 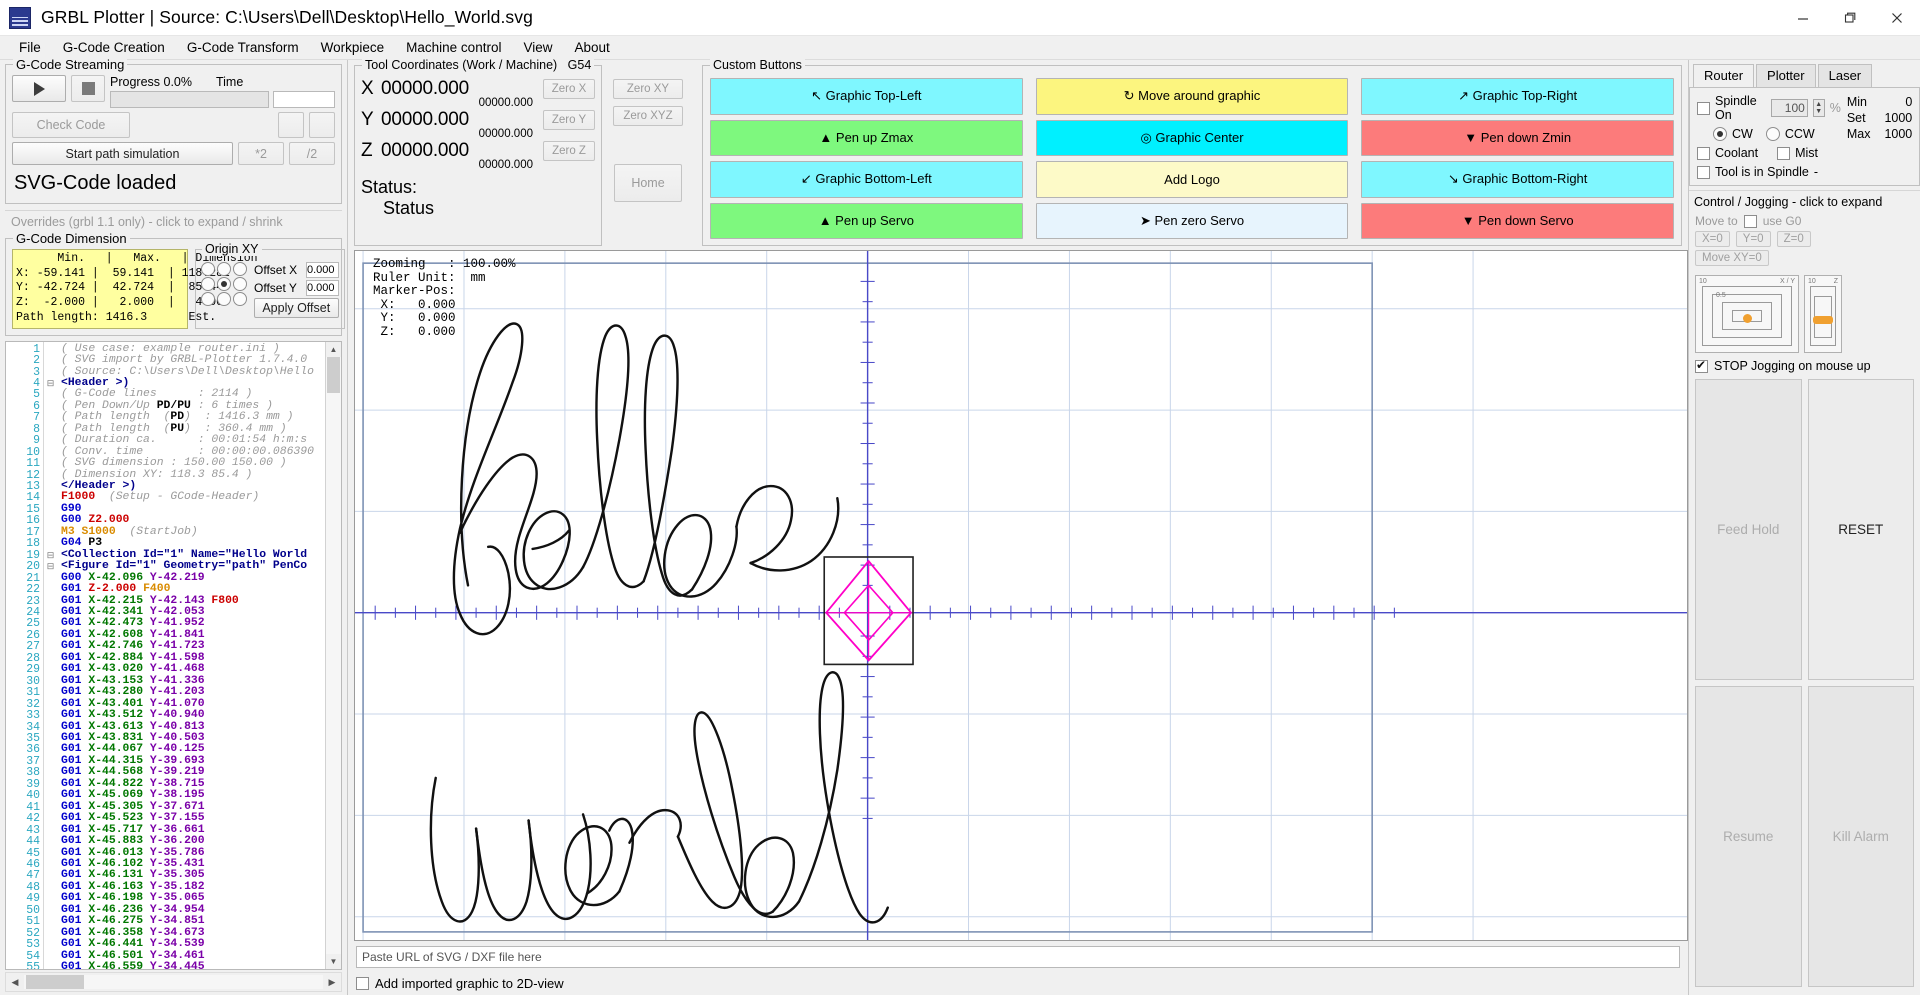 I want to click on minimize-icon, so click(x=1802, y=18).